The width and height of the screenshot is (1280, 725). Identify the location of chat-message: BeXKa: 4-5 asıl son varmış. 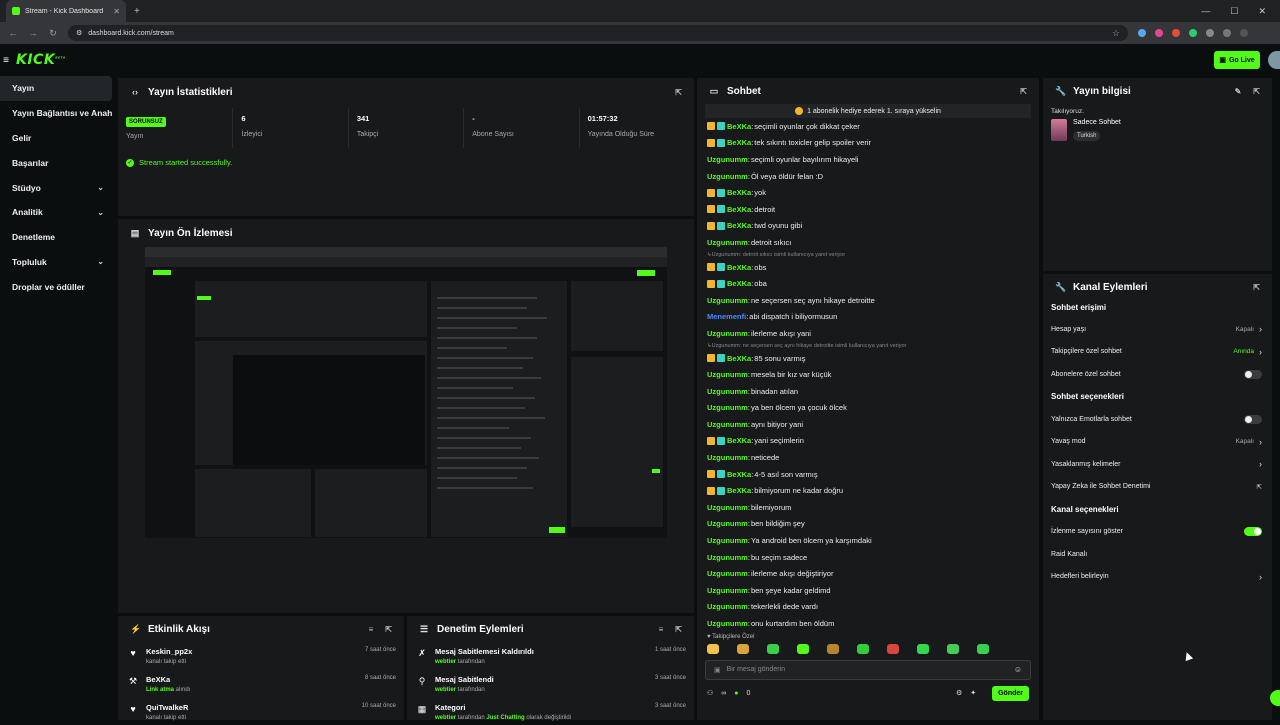
(868, 474).